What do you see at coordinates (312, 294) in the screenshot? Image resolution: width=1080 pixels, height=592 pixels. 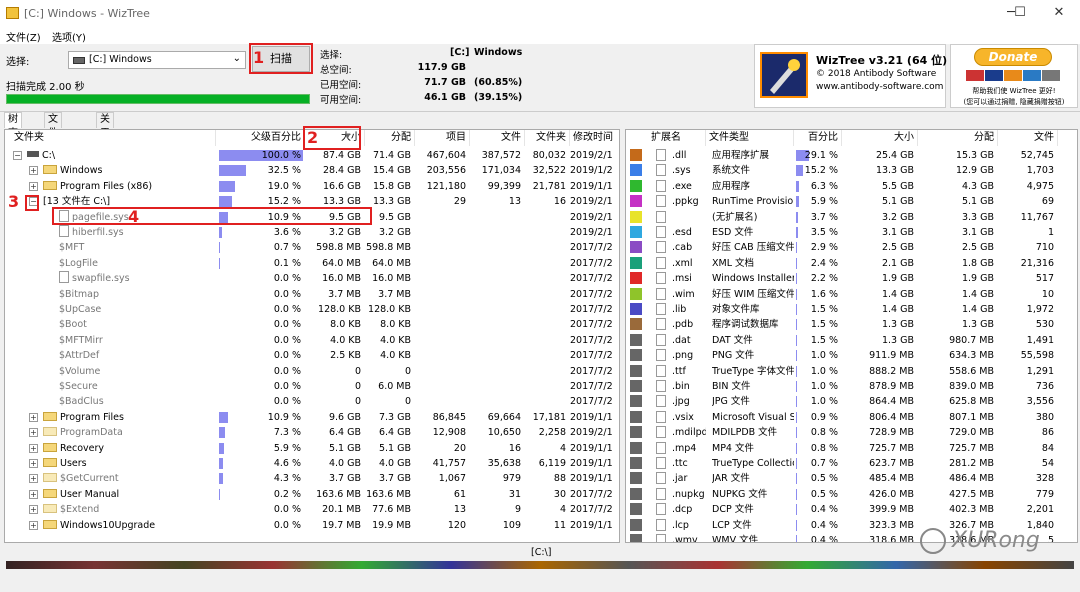 I see `tree-row: $Bitmap 0.0 % 3.7 MB 3.7 MB 2017/7/2` at bounding box center [312, 294].